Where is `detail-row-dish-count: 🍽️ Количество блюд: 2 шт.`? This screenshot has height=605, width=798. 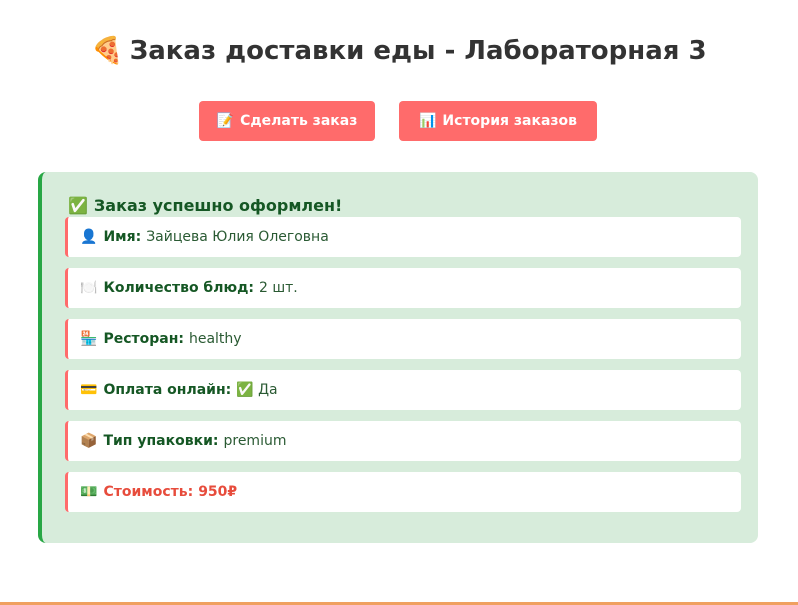
detail-row-dish-count: 🍽️ Количество блюд: 2 шт. is located at coordinates (403, 288).